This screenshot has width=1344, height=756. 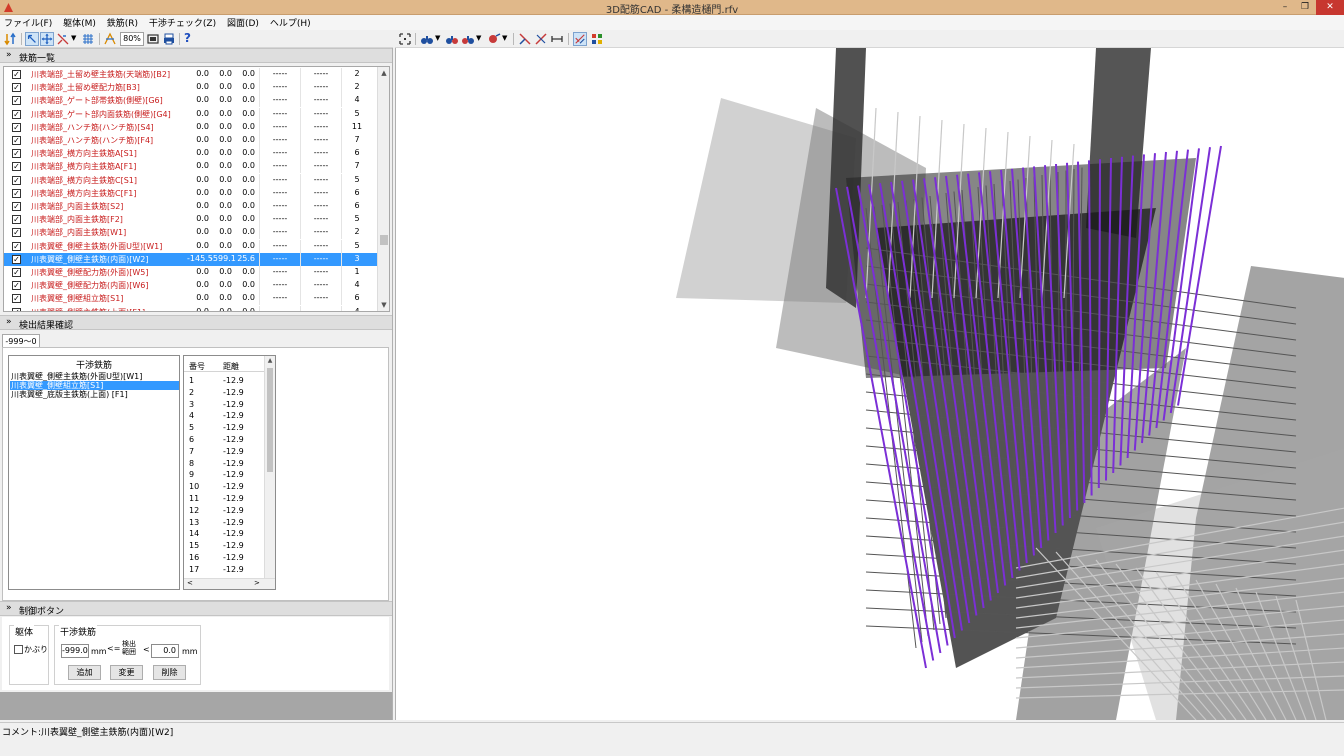 What do you see at coordinates (224, 416) in the screenshot?
I see `table-row: 4 -12.9` at bounding box center [224, 416].